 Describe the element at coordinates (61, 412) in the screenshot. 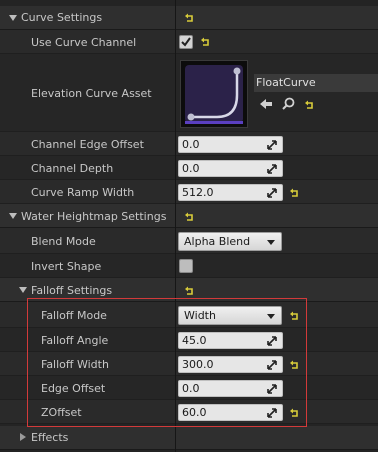

I see `property-label: ZOffset` at that location.